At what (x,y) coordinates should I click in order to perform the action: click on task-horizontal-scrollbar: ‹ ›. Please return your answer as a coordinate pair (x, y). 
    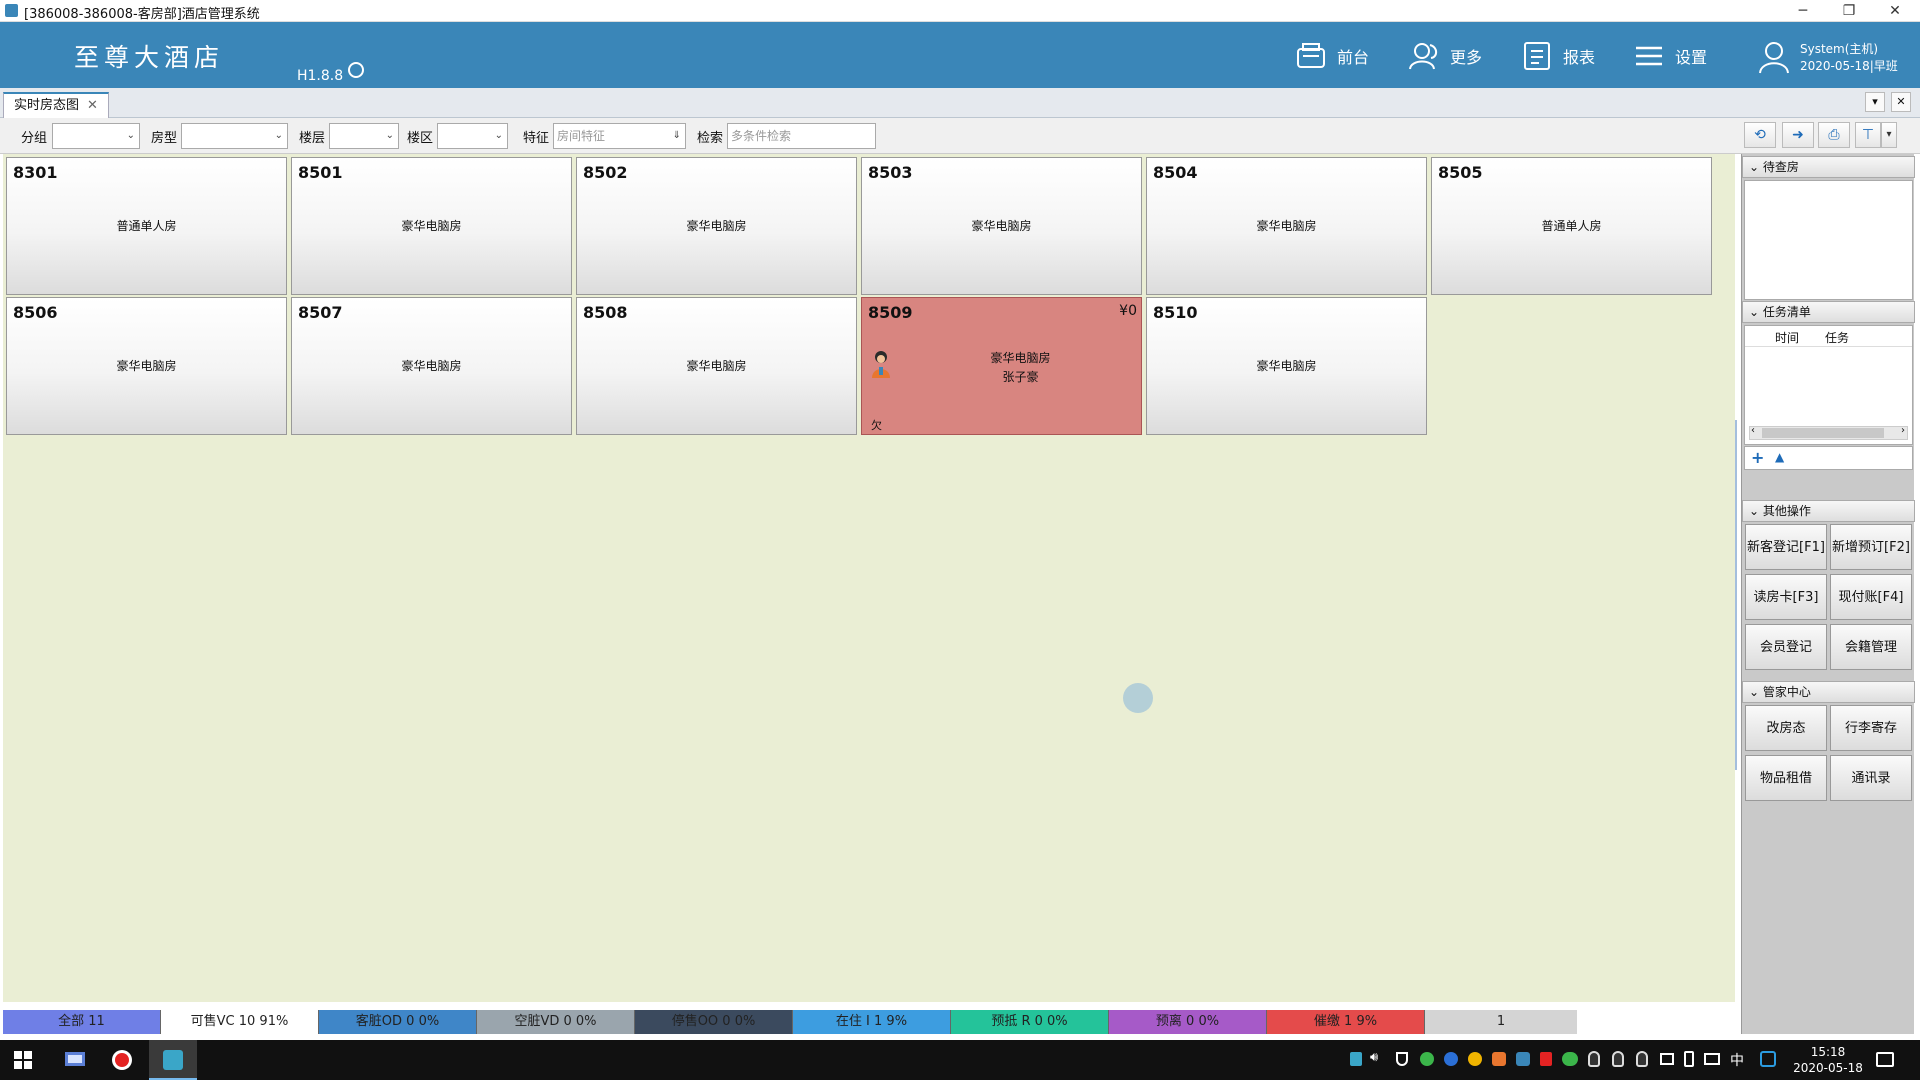
    Looking at the image, I should click on (1828, 432).